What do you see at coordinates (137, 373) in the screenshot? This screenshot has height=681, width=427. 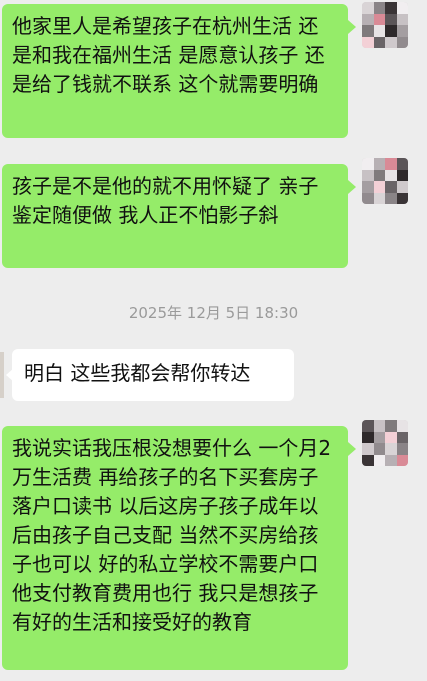 I see `message-text: 明白 这些我都会帮你转达` at bounding box center [137, 373].